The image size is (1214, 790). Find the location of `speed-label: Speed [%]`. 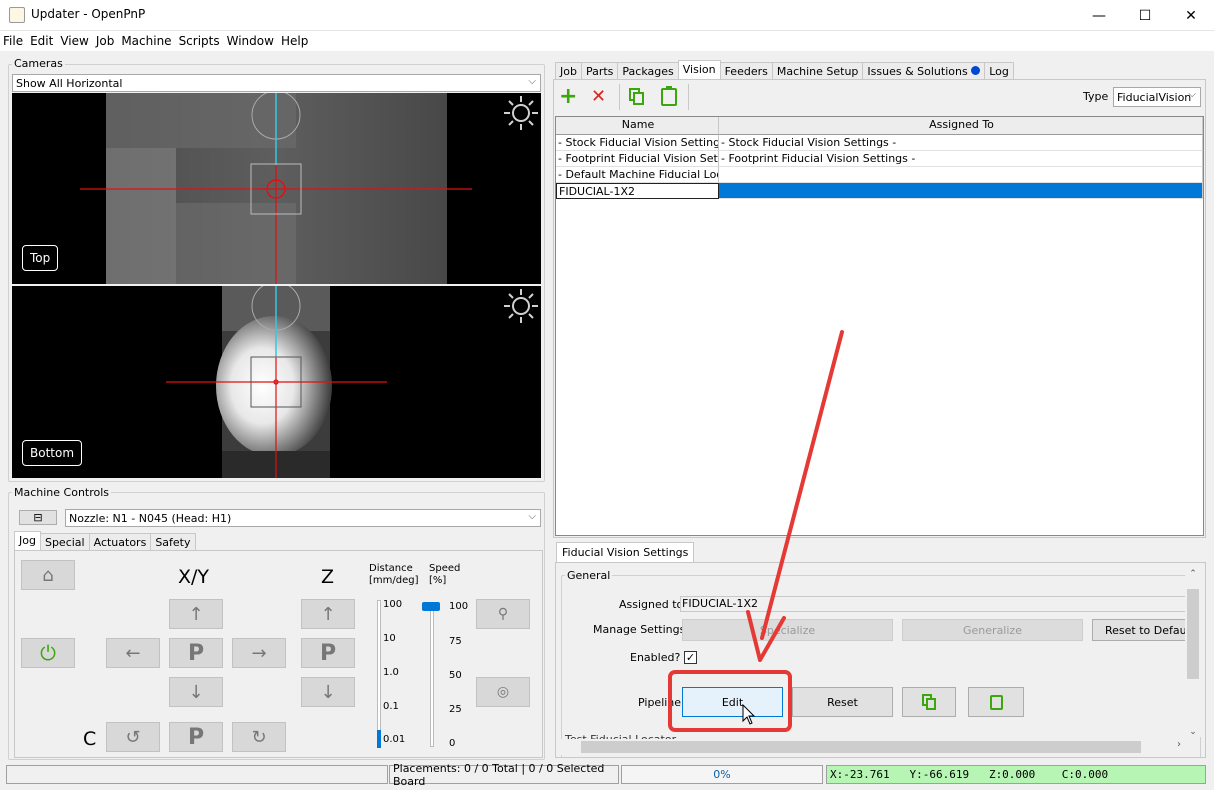

speed-label: Speed [%] is located at coordinates (444, 575).